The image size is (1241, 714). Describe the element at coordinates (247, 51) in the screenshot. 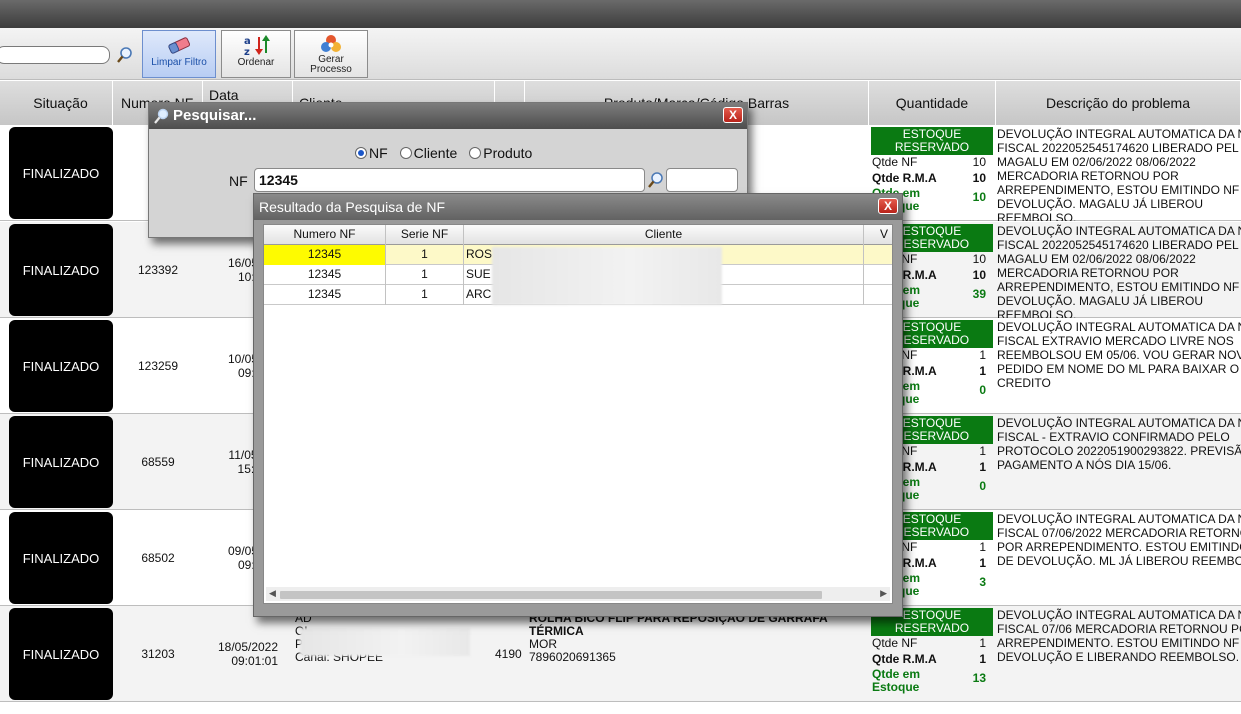

I see `svg-text: z` at that location.